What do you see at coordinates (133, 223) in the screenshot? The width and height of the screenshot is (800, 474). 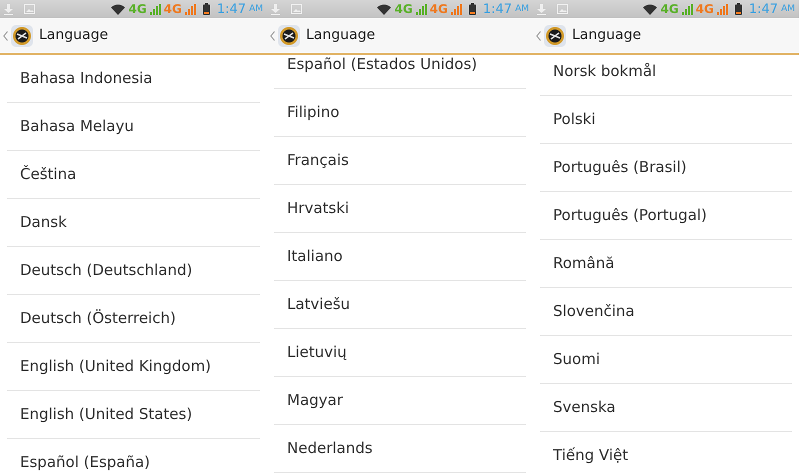 I see `language-item: Dansk` at bounding box center [133, 223].